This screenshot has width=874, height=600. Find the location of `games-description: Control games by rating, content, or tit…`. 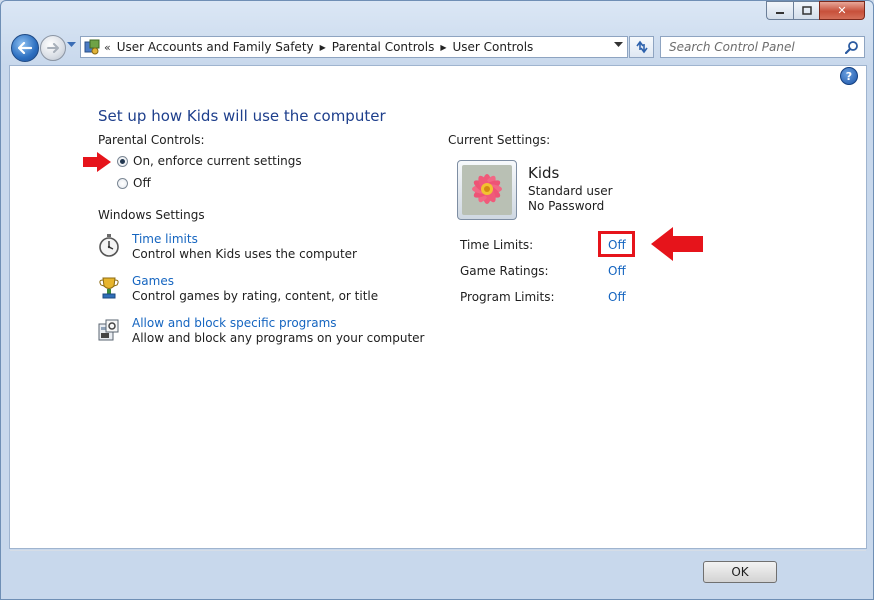

games-description: Control games by rating, content, or tit… is located at coordinates (255, 296).